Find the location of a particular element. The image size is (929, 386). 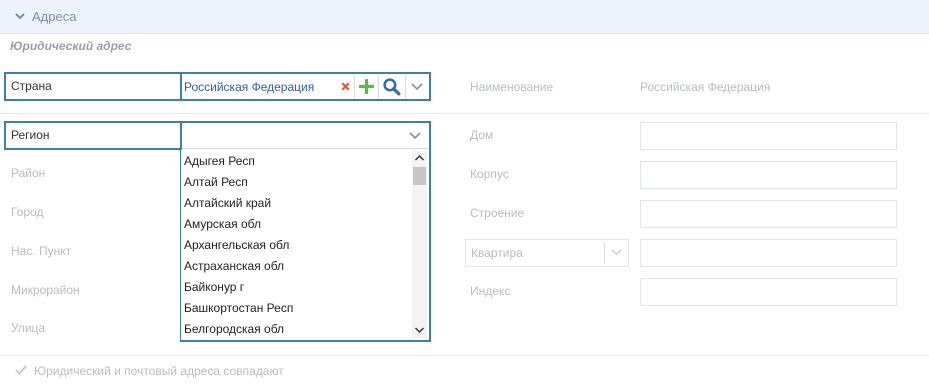

list-item: Алтай Респ is located at coordinates (216, 182).